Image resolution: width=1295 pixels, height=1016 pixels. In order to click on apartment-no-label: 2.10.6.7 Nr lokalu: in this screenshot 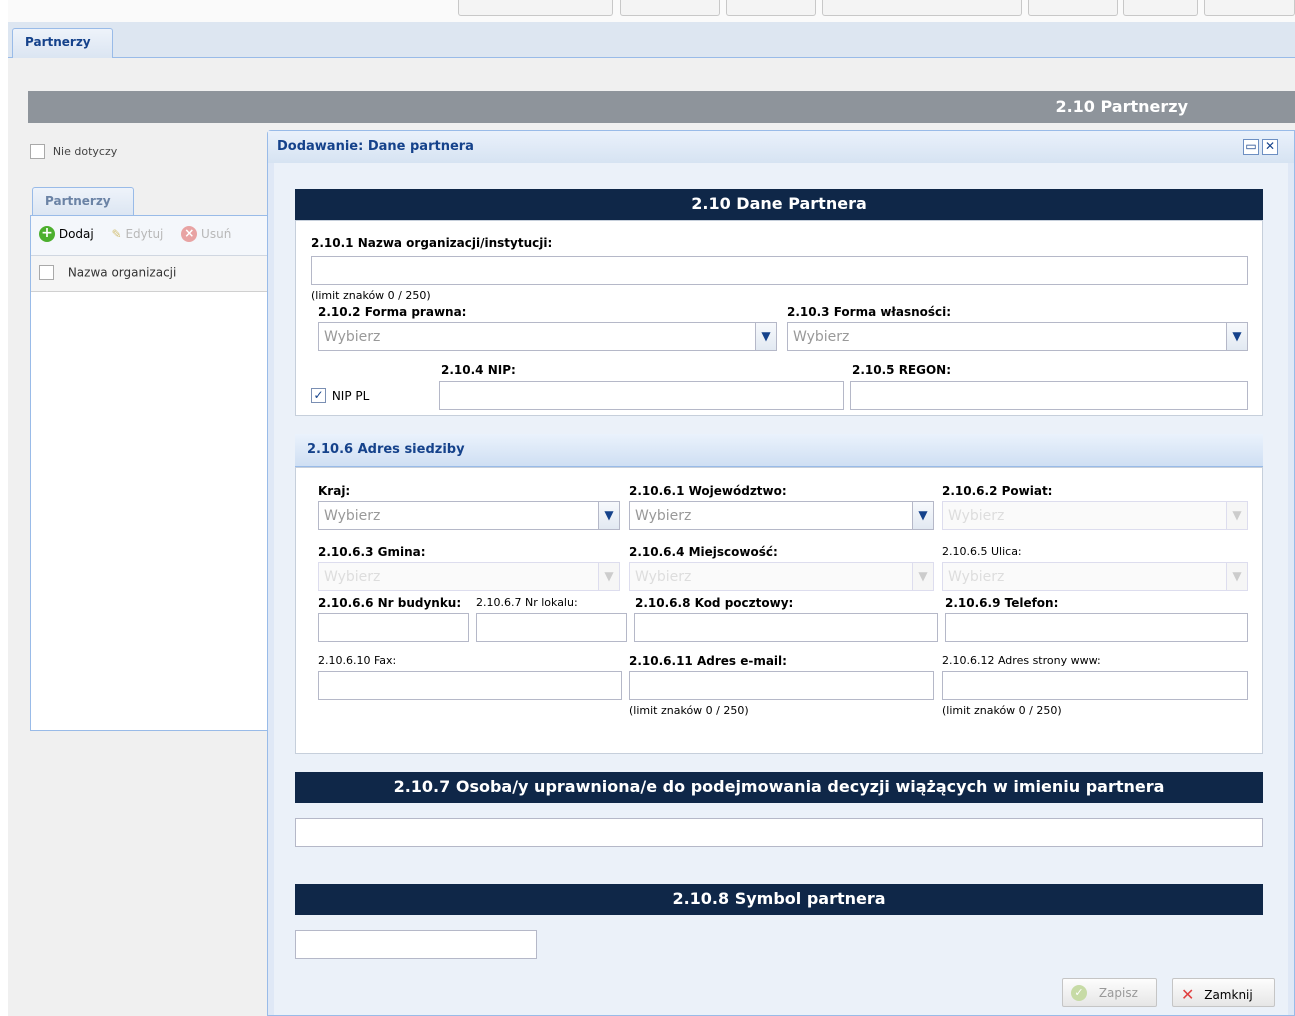, I will do `click(527, 602)`.